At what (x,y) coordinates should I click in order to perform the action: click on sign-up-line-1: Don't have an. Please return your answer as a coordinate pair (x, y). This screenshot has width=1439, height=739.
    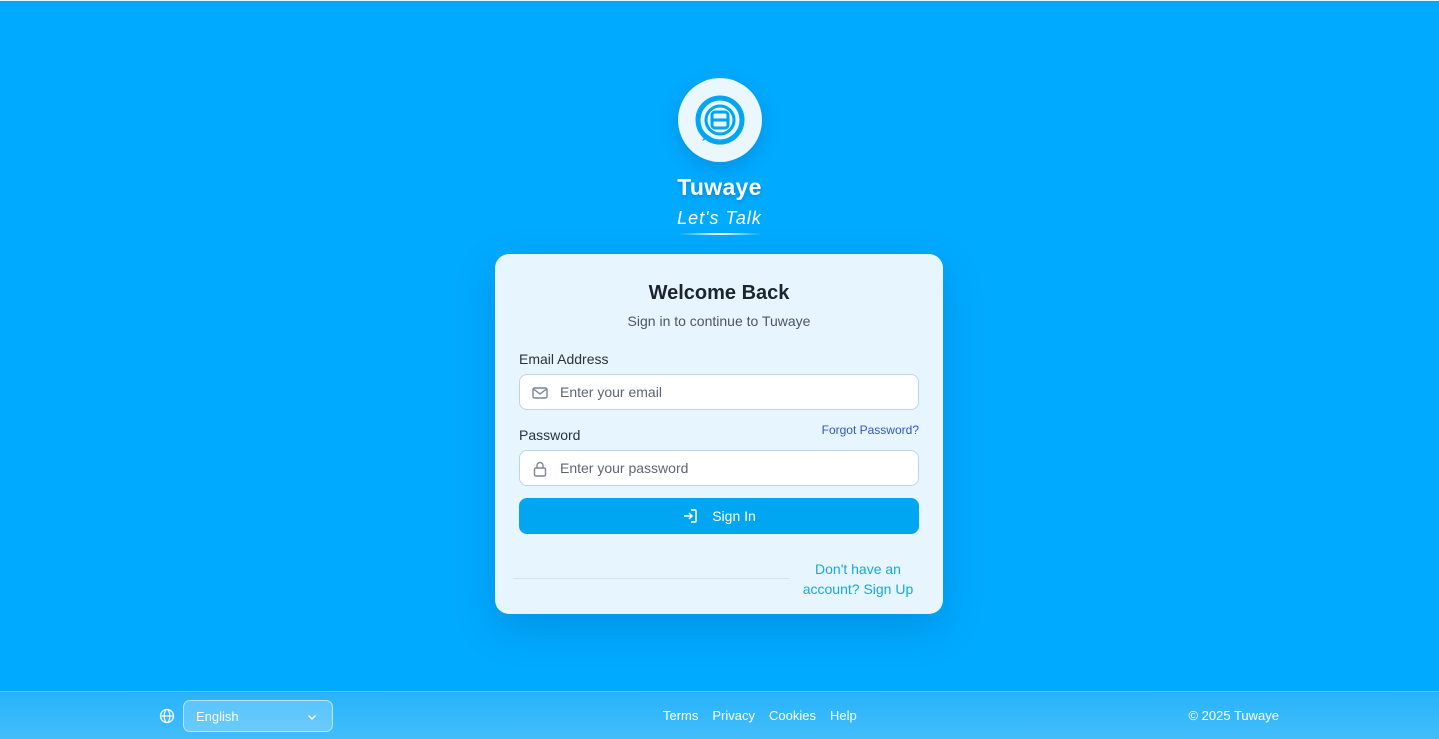
    Looking at the image, I should click on (858, 569).